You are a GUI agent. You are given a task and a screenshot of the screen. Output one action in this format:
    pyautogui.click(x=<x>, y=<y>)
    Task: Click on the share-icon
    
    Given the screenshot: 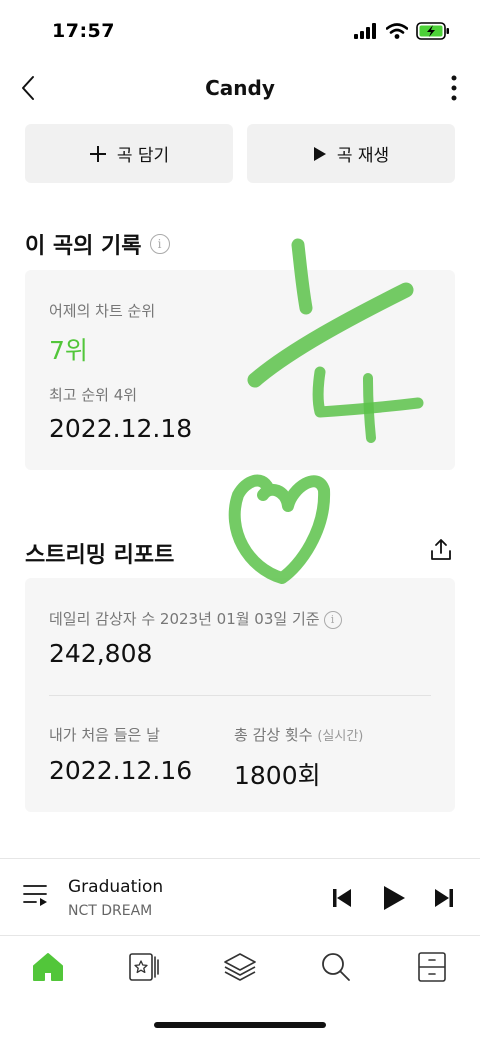 What is the action you would take?
    pyautogui.click(x=441, y=549)
    